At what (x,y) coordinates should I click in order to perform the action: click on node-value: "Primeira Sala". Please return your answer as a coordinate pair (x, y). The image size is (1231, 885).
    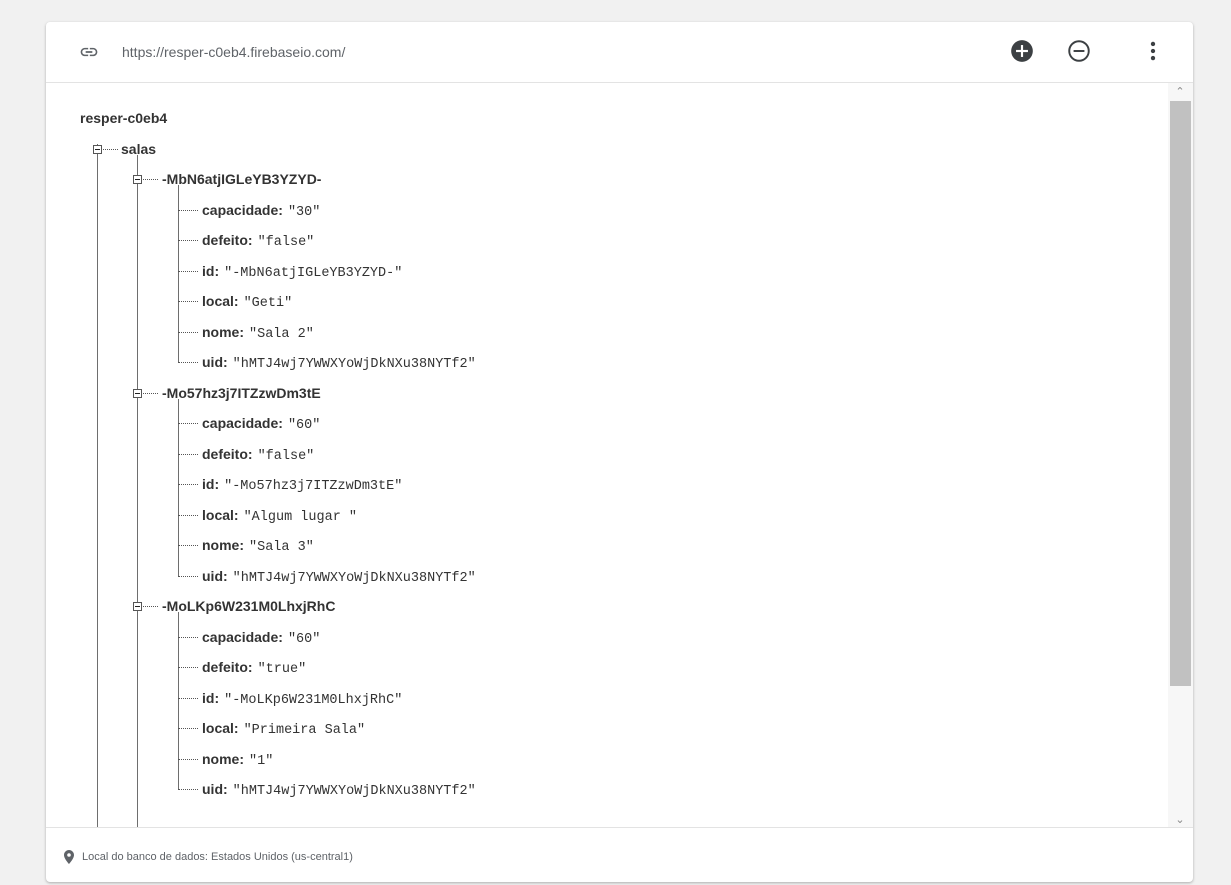
    Looking at the image, I should click on (305, 730).